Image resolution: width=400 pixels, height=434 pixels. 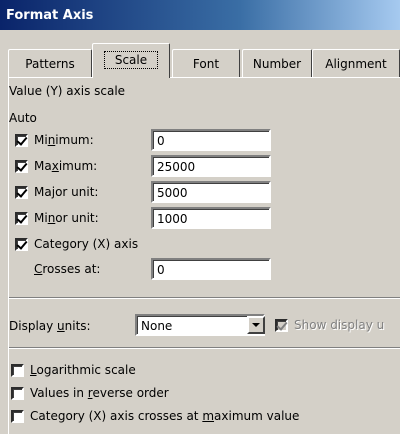 I want to click on display-units-select: None, so click(x=200, y=325).